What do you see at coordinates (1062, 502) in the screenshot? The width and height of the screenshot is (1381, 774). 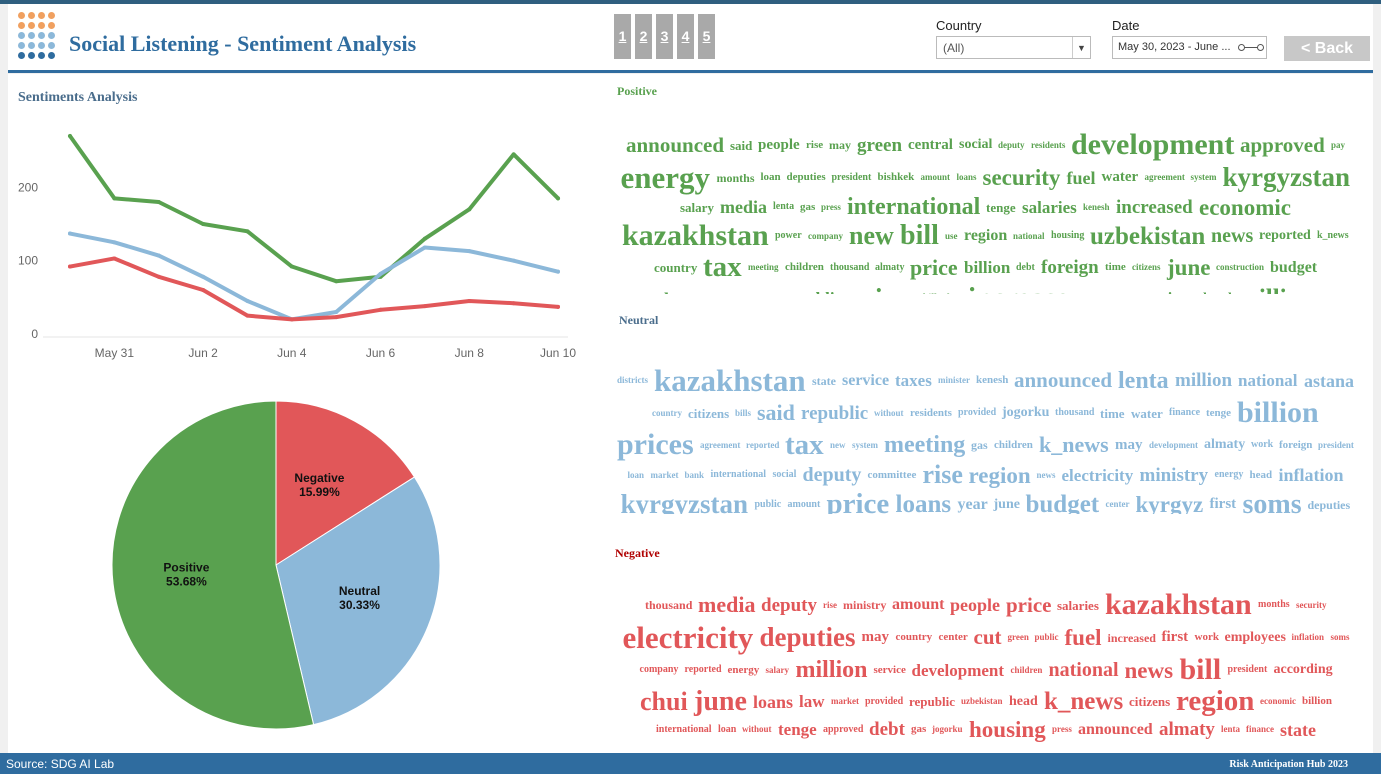 I see `word-cloud-word: budget` at bounding box center [1062, 502].